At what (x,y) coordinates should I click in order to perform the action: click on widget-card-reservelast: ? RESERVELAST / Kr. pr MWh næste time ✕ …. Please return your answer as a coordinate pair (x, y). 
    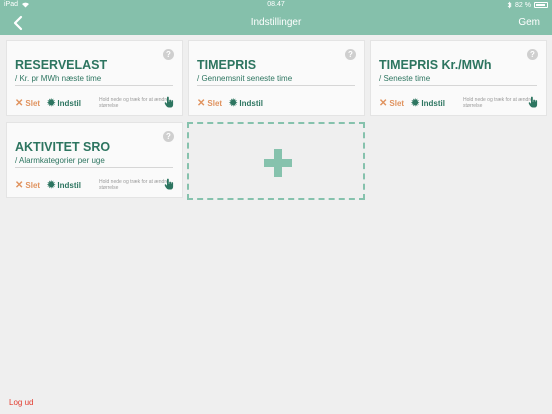
    Looking at the image, I should click on (94, 78).